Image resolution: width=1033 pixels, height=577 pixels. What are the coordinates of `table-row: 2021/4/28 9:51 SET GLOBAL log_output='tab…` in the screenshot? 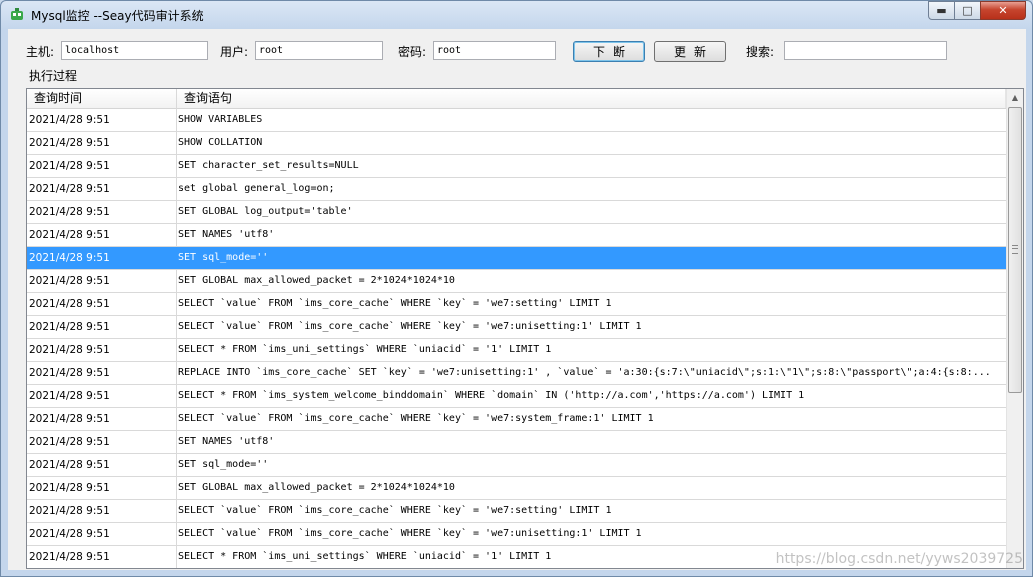 It's located at (516, 212).